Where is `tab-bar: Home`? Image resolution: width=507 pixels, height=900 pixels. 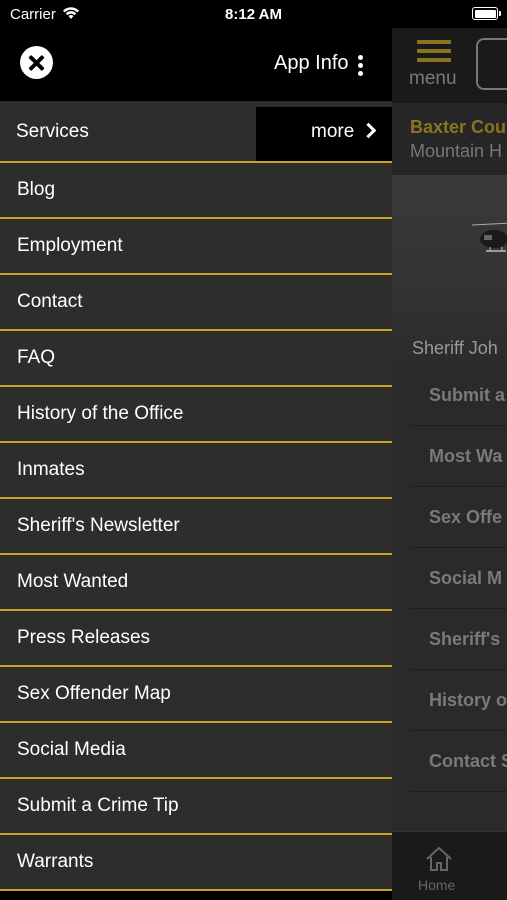 tab-bar: Home is located at coordinates (449, 865).